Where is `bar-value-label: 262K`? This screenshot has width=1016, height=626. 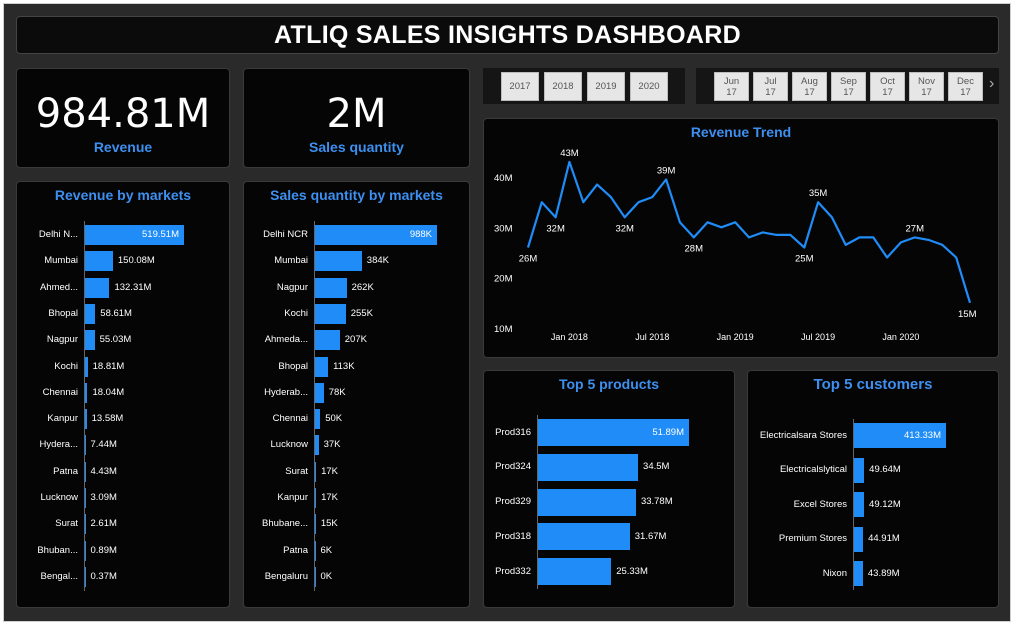
bar-value-label: 262K is located at coordinates (362, 287).